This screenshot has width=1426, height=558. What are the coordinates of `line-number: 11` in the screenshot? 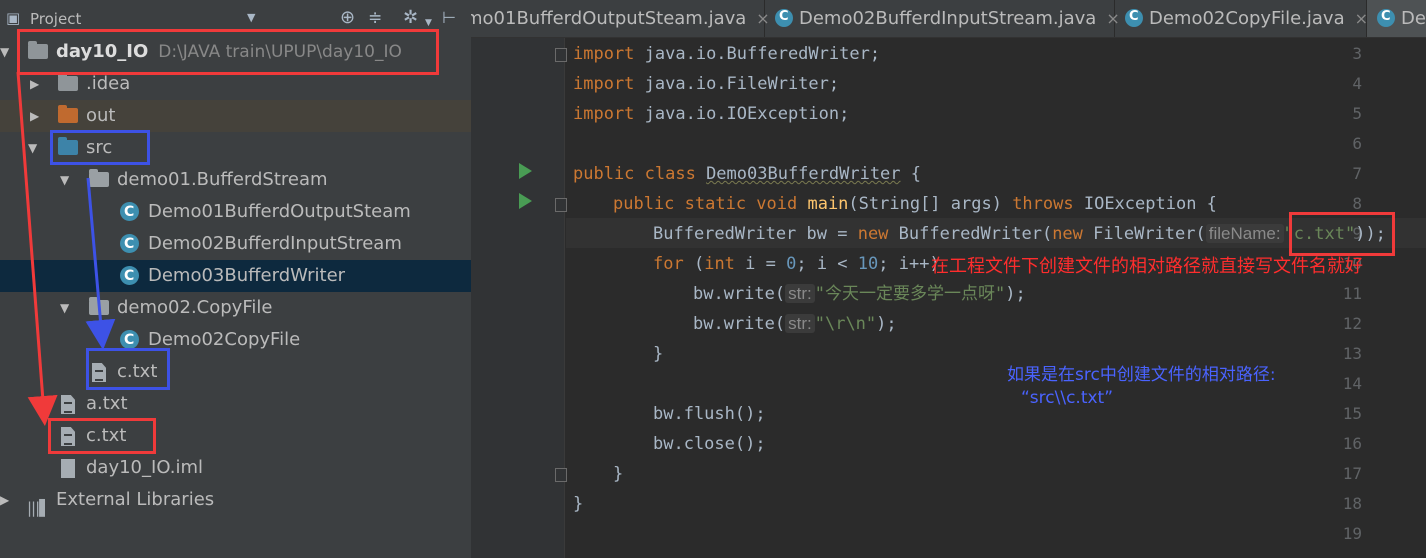 It's located at (1352, 293).